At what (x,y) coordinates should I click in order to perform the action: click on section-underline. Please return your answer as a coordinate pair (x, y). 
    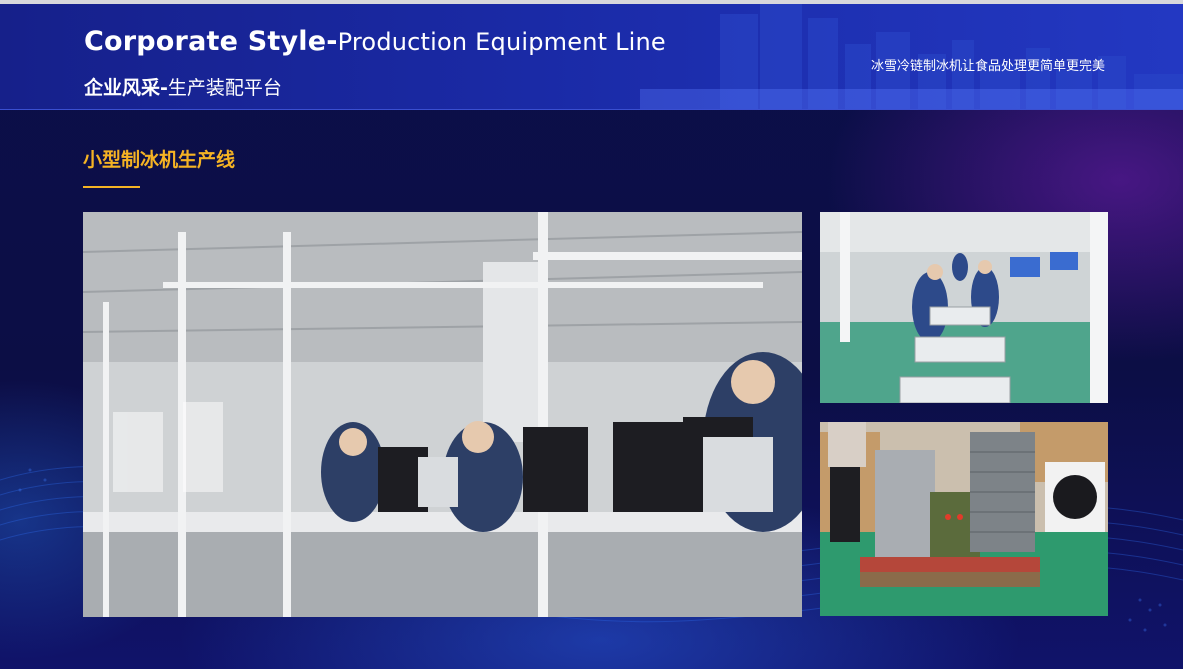
    Looking at the image, I should click on (111, 187).